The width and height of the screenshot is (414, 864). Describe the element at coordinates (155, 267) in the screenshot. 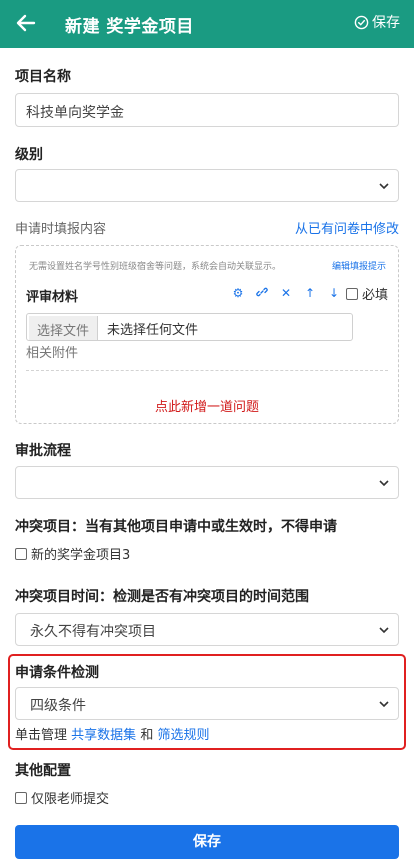

I see `fill-hint-text: 无需设置姓名学号性别班级宿舍等问题，系统会自动关联显示。` at that location.